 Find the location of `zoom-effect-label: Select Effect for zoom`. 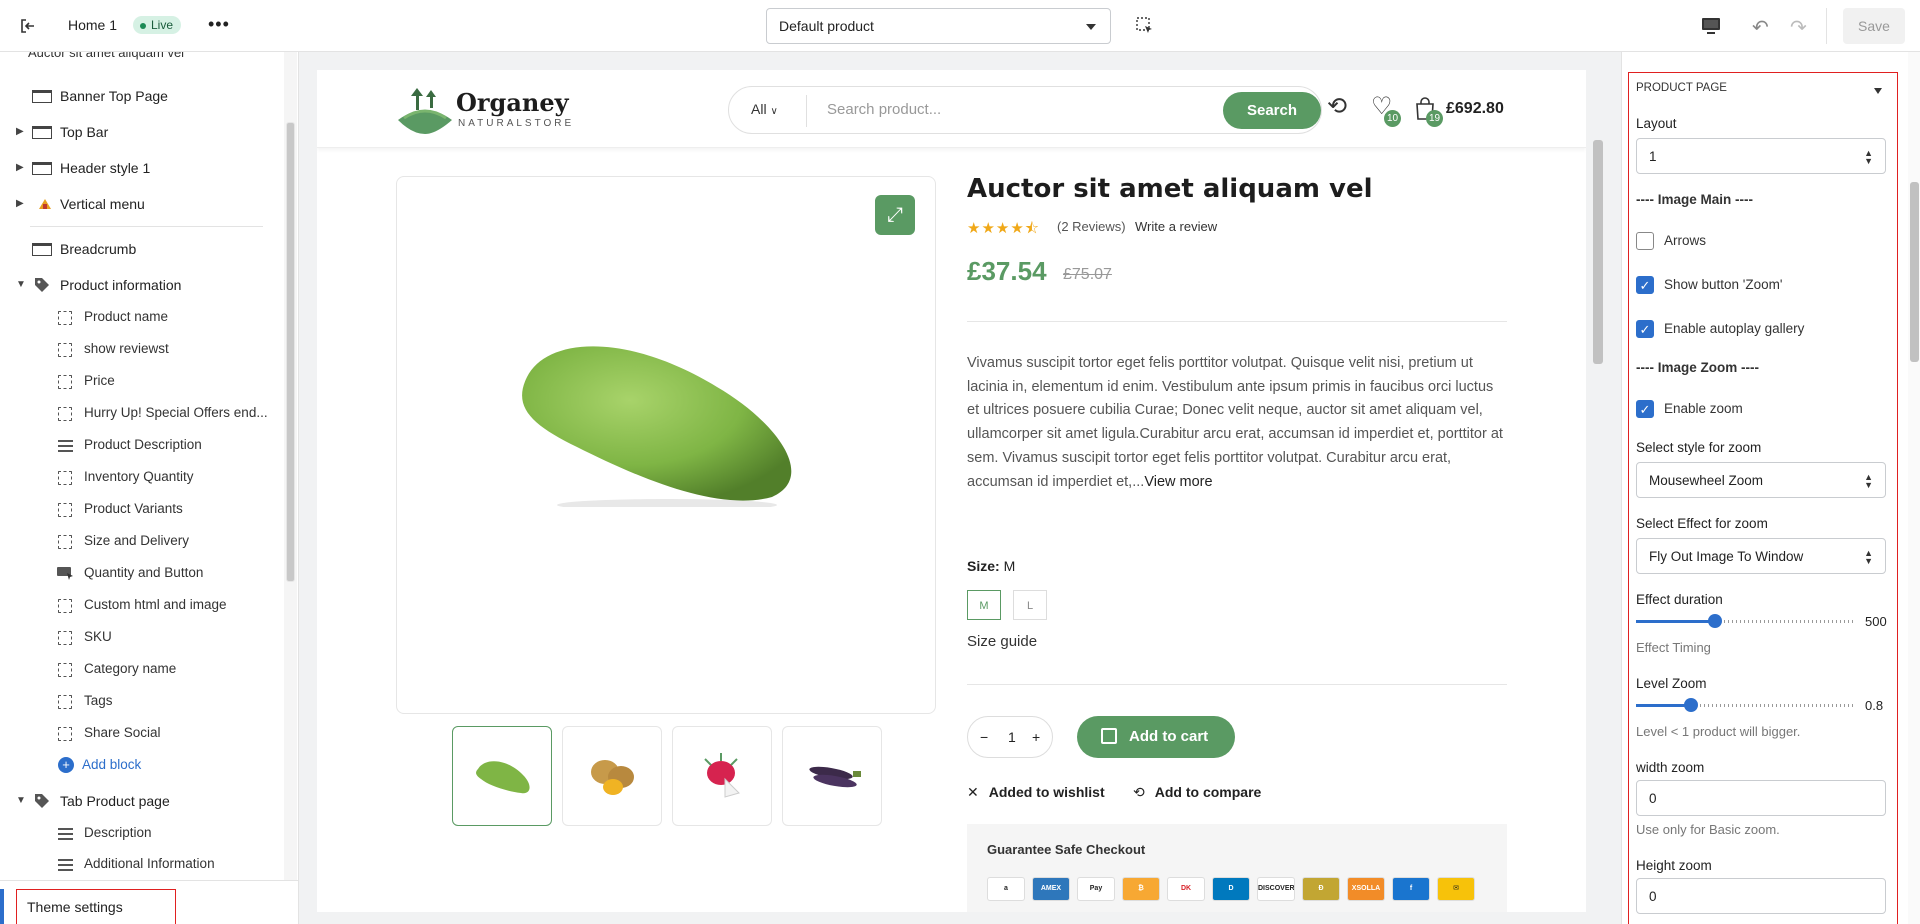

zoom-effect-label: Select Effect for zoom is located at coordinates (1702, 523).